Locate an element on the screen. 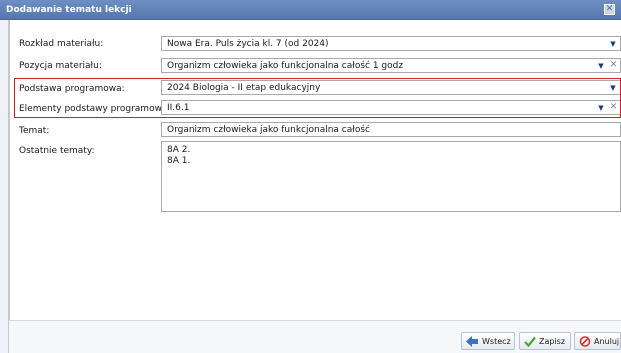  elementy-label: Elementy podstawy programowej: is located at coordinates (96, 109).